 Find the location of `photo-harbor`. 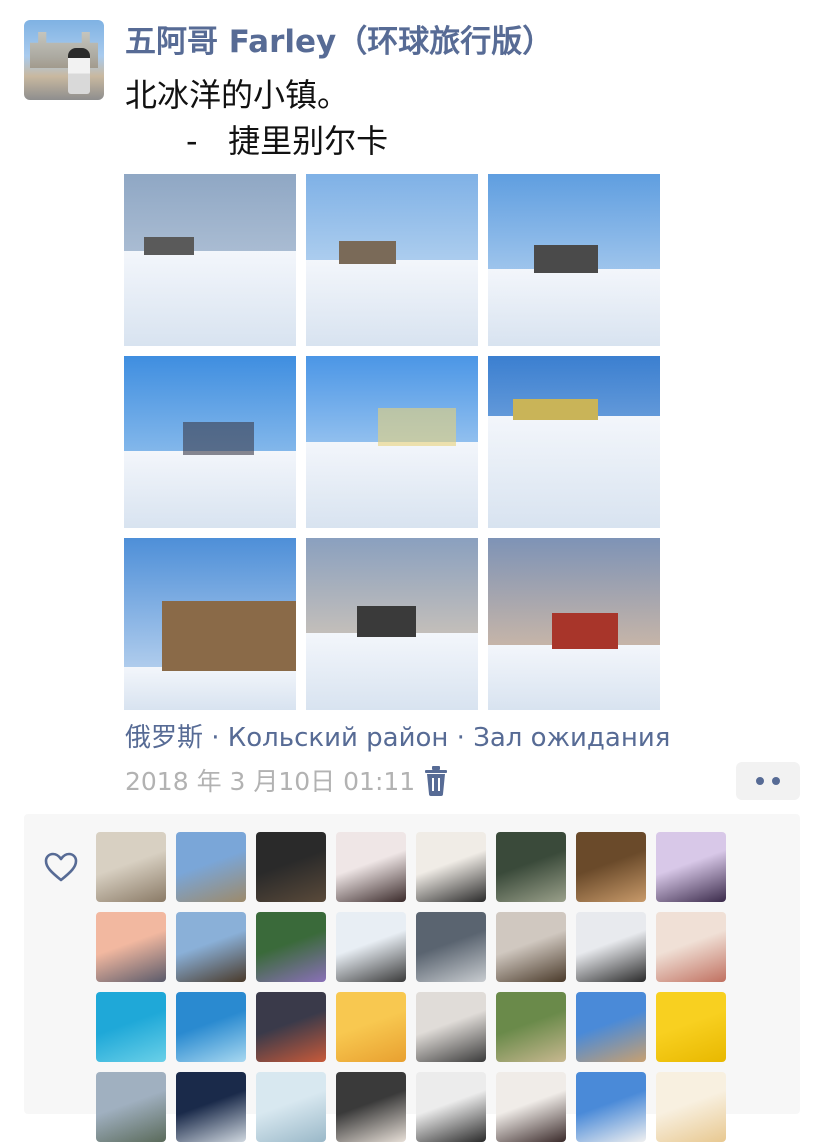

photo-harbor is located at coordinates (210, 260).